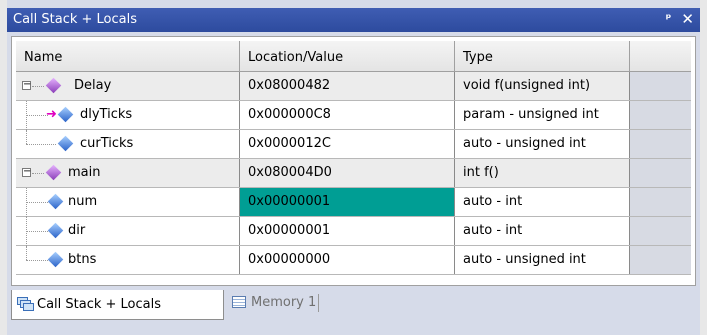  I want to click on name-cell: num, so click(128, 202).